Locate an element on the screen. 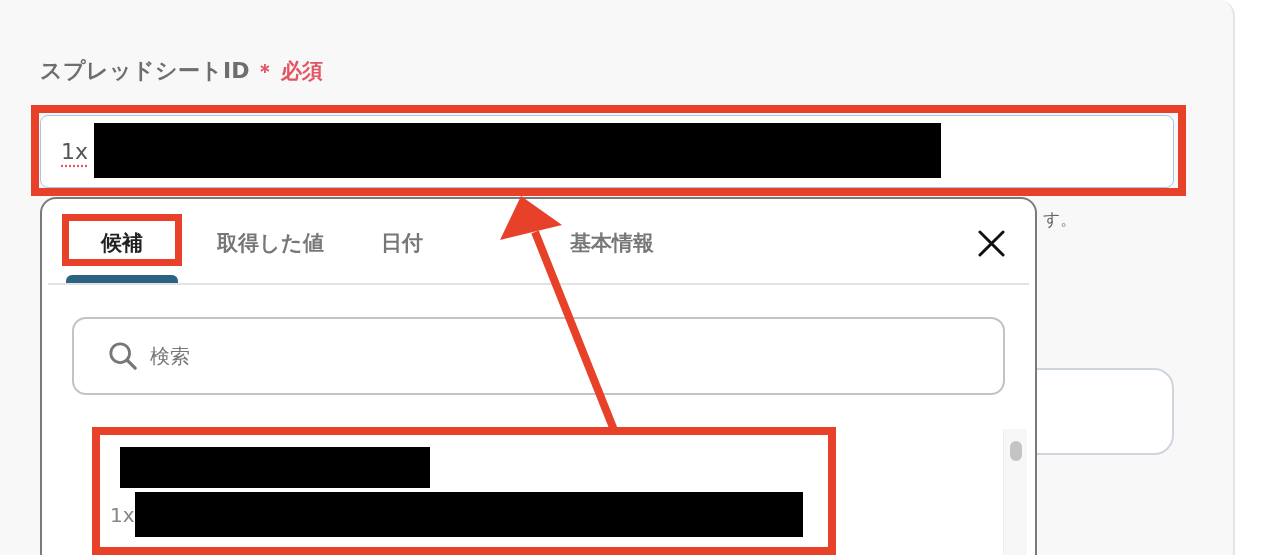 The height and width of the screenshot is (555, 1261). hint-text: す。 is located at coordinates (1060, 219).